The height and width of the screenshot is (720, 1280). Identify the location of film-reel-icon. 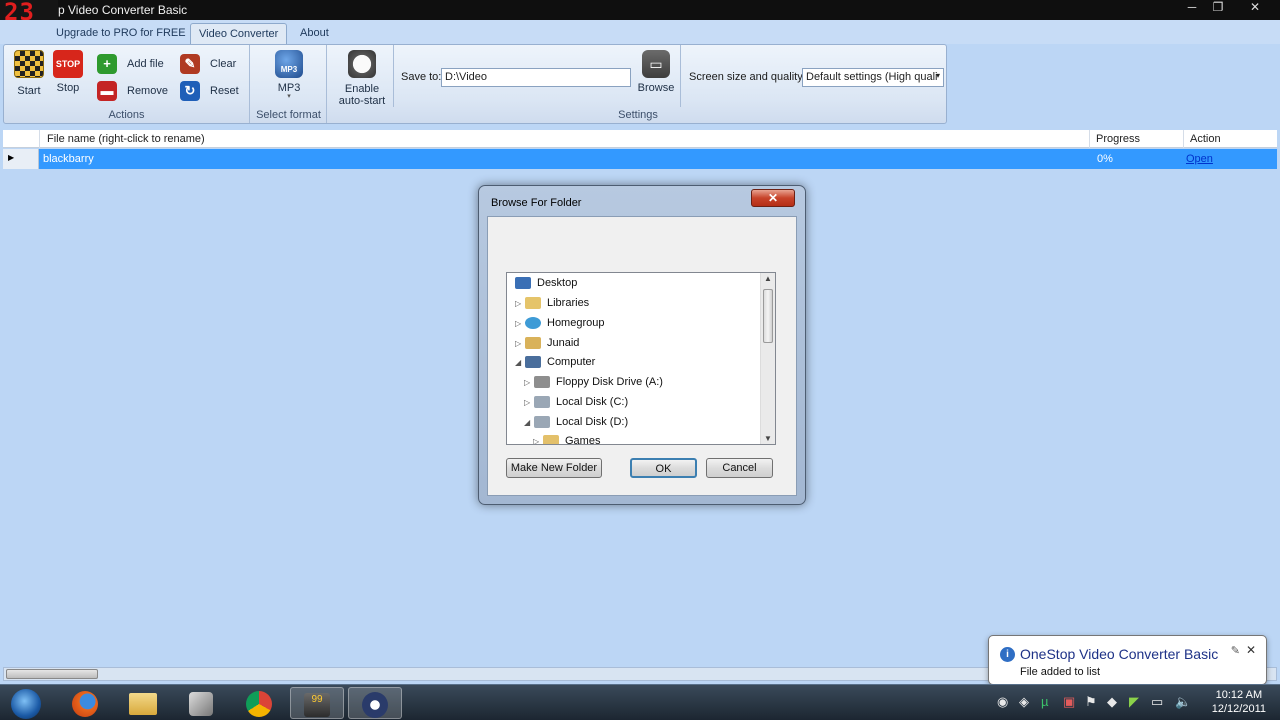
(375, 705).